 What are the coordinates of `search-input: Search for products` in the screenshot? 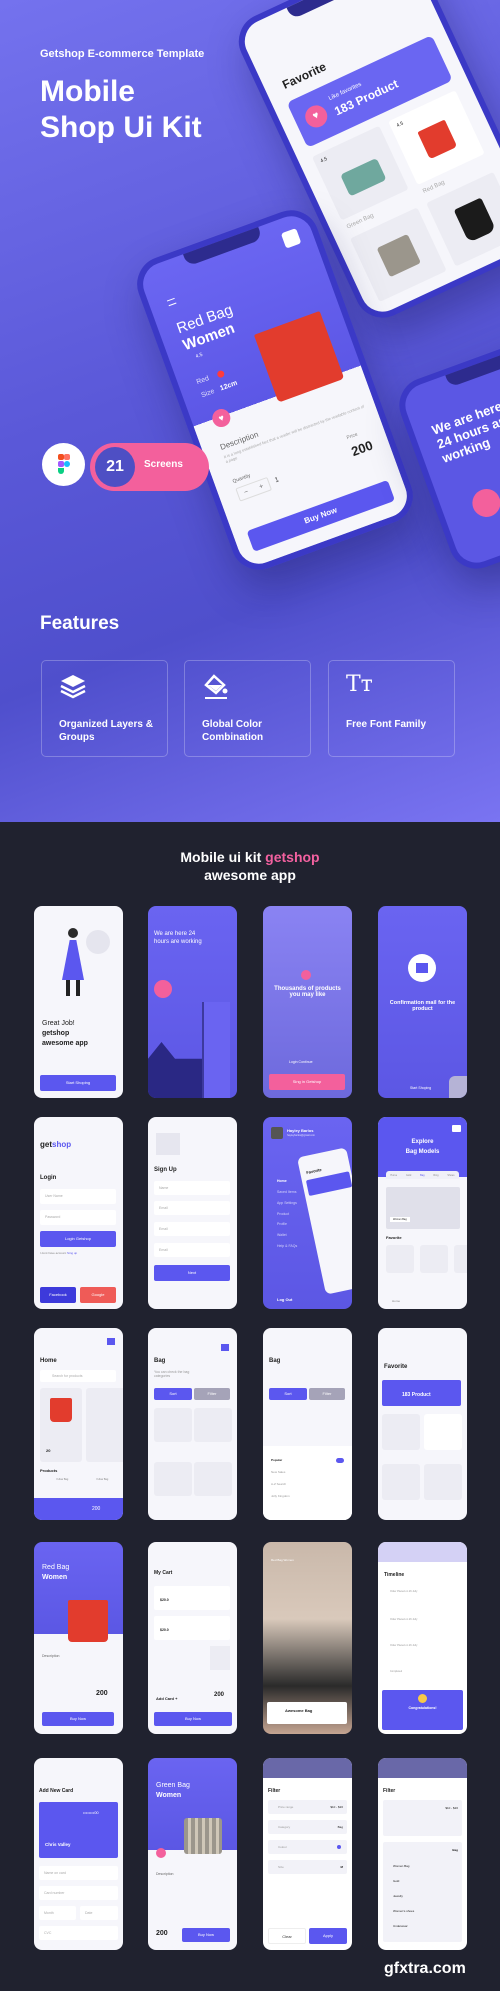 It's located at (78, 1376).